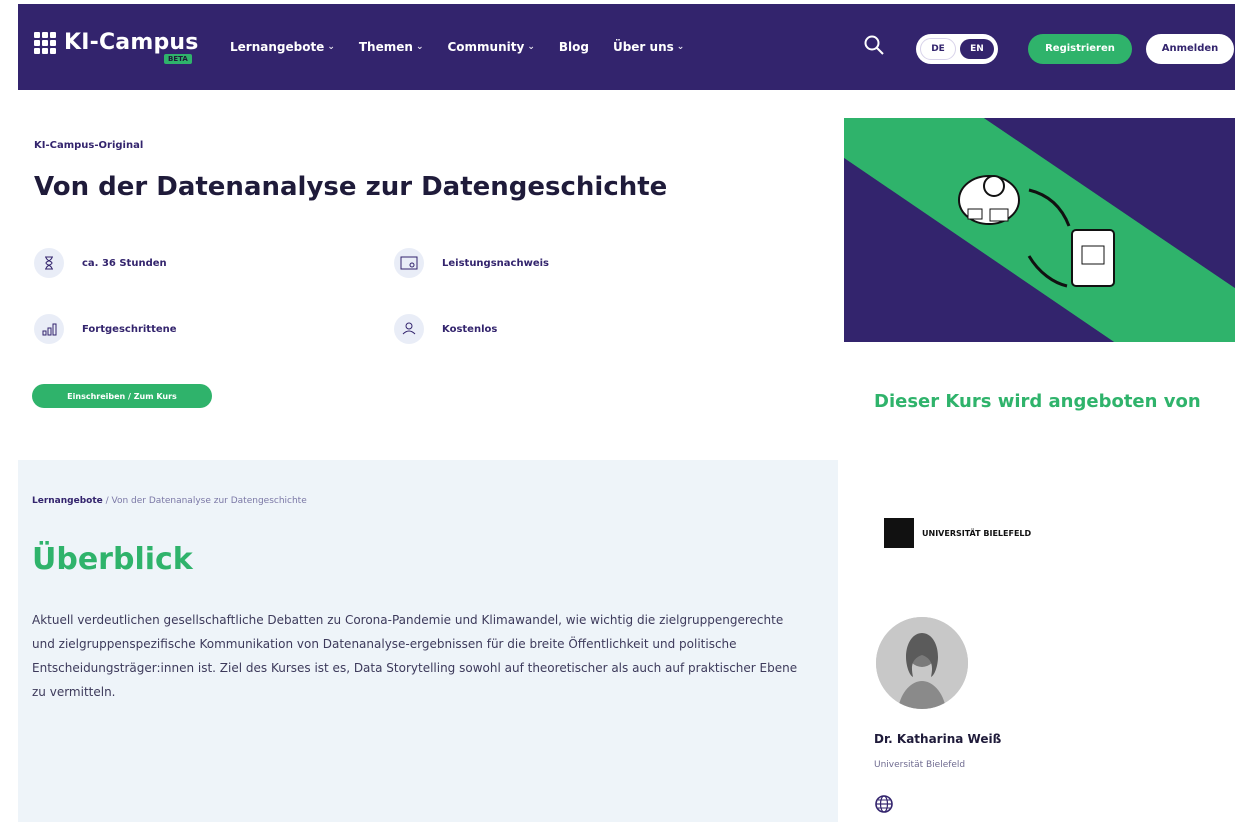 This screenshot has height=822, width=1235. Describe the element at coordinates (574, 47) in the screenshot. I see `menu-item-blog: Blog` at that location.